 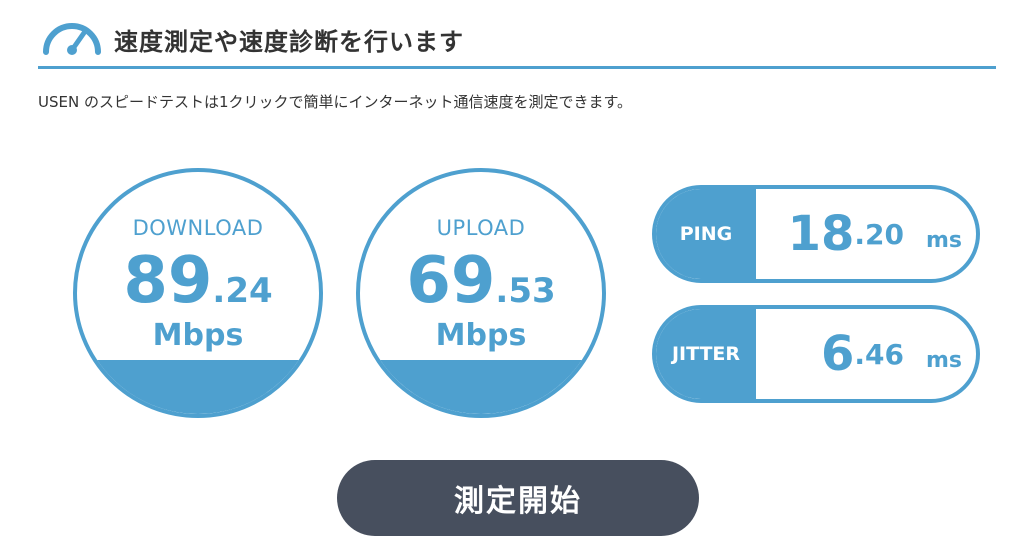 I want to click on ping-value-int: 18, so click(x=821, y=234).